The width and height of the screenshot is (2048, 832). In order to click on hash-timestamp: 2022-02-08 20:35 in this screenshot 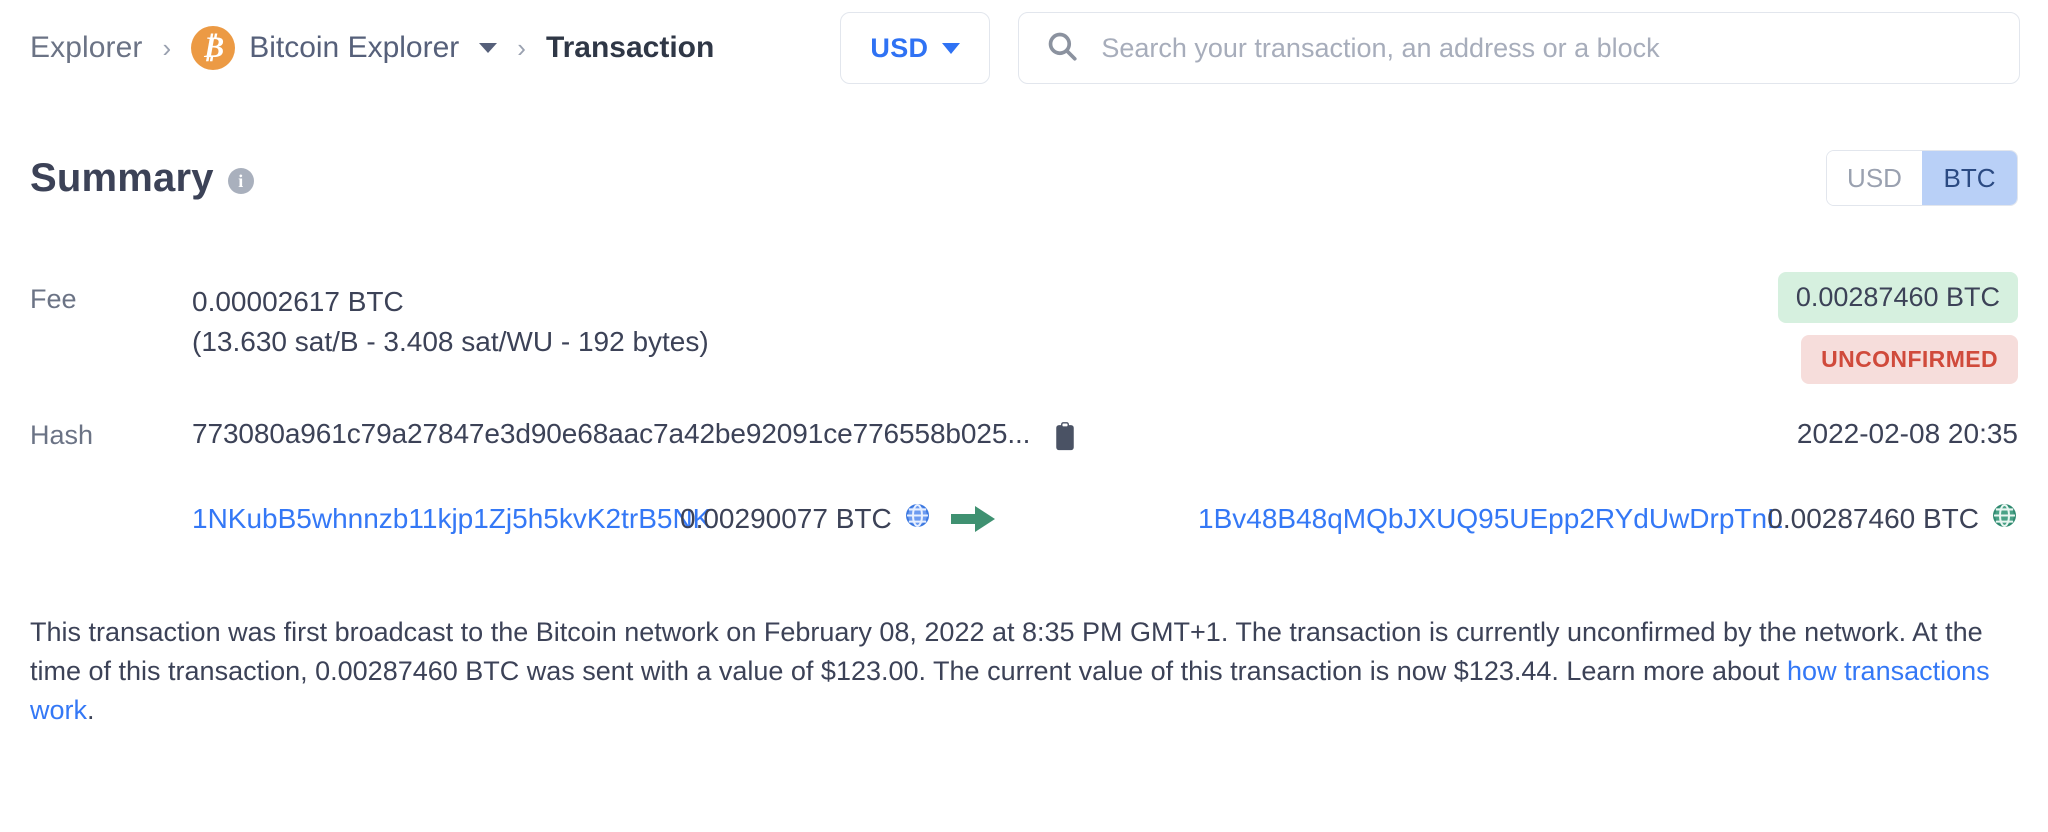, I will do `click(1907, 433)`.